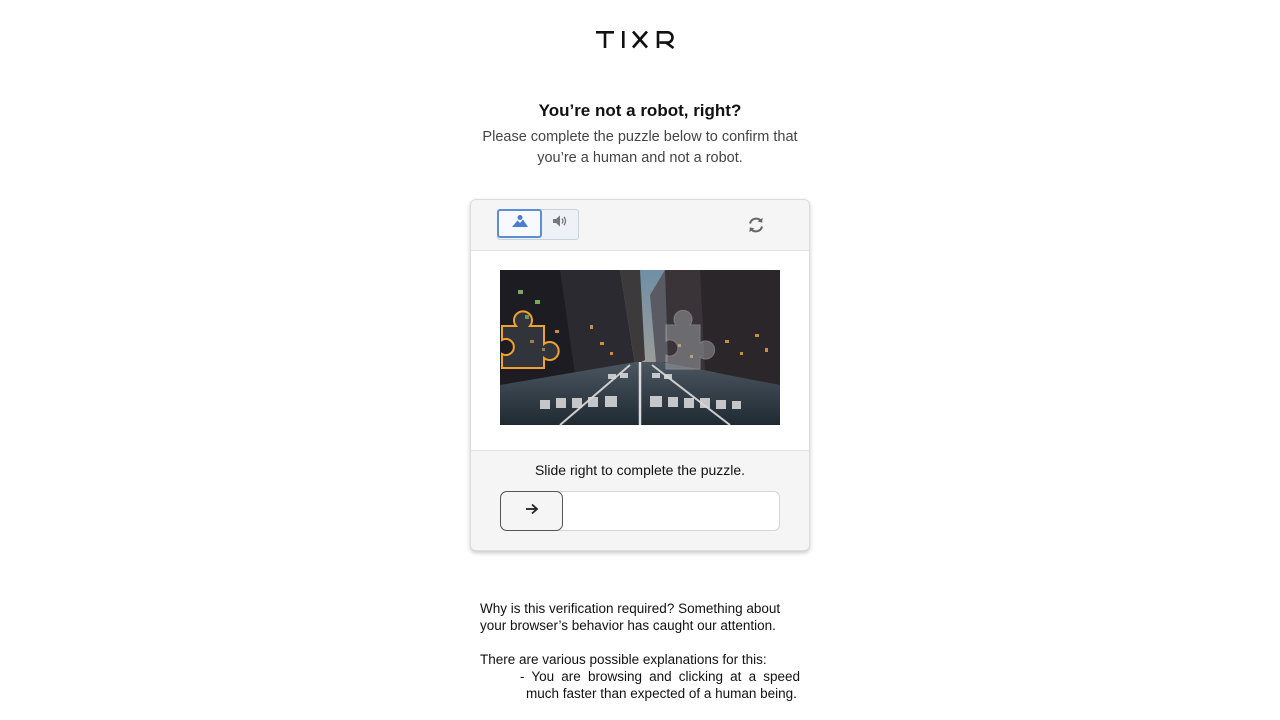 This screenshot has width=1280, height=720. I want to click on refresh-icon, so click(756, 228).